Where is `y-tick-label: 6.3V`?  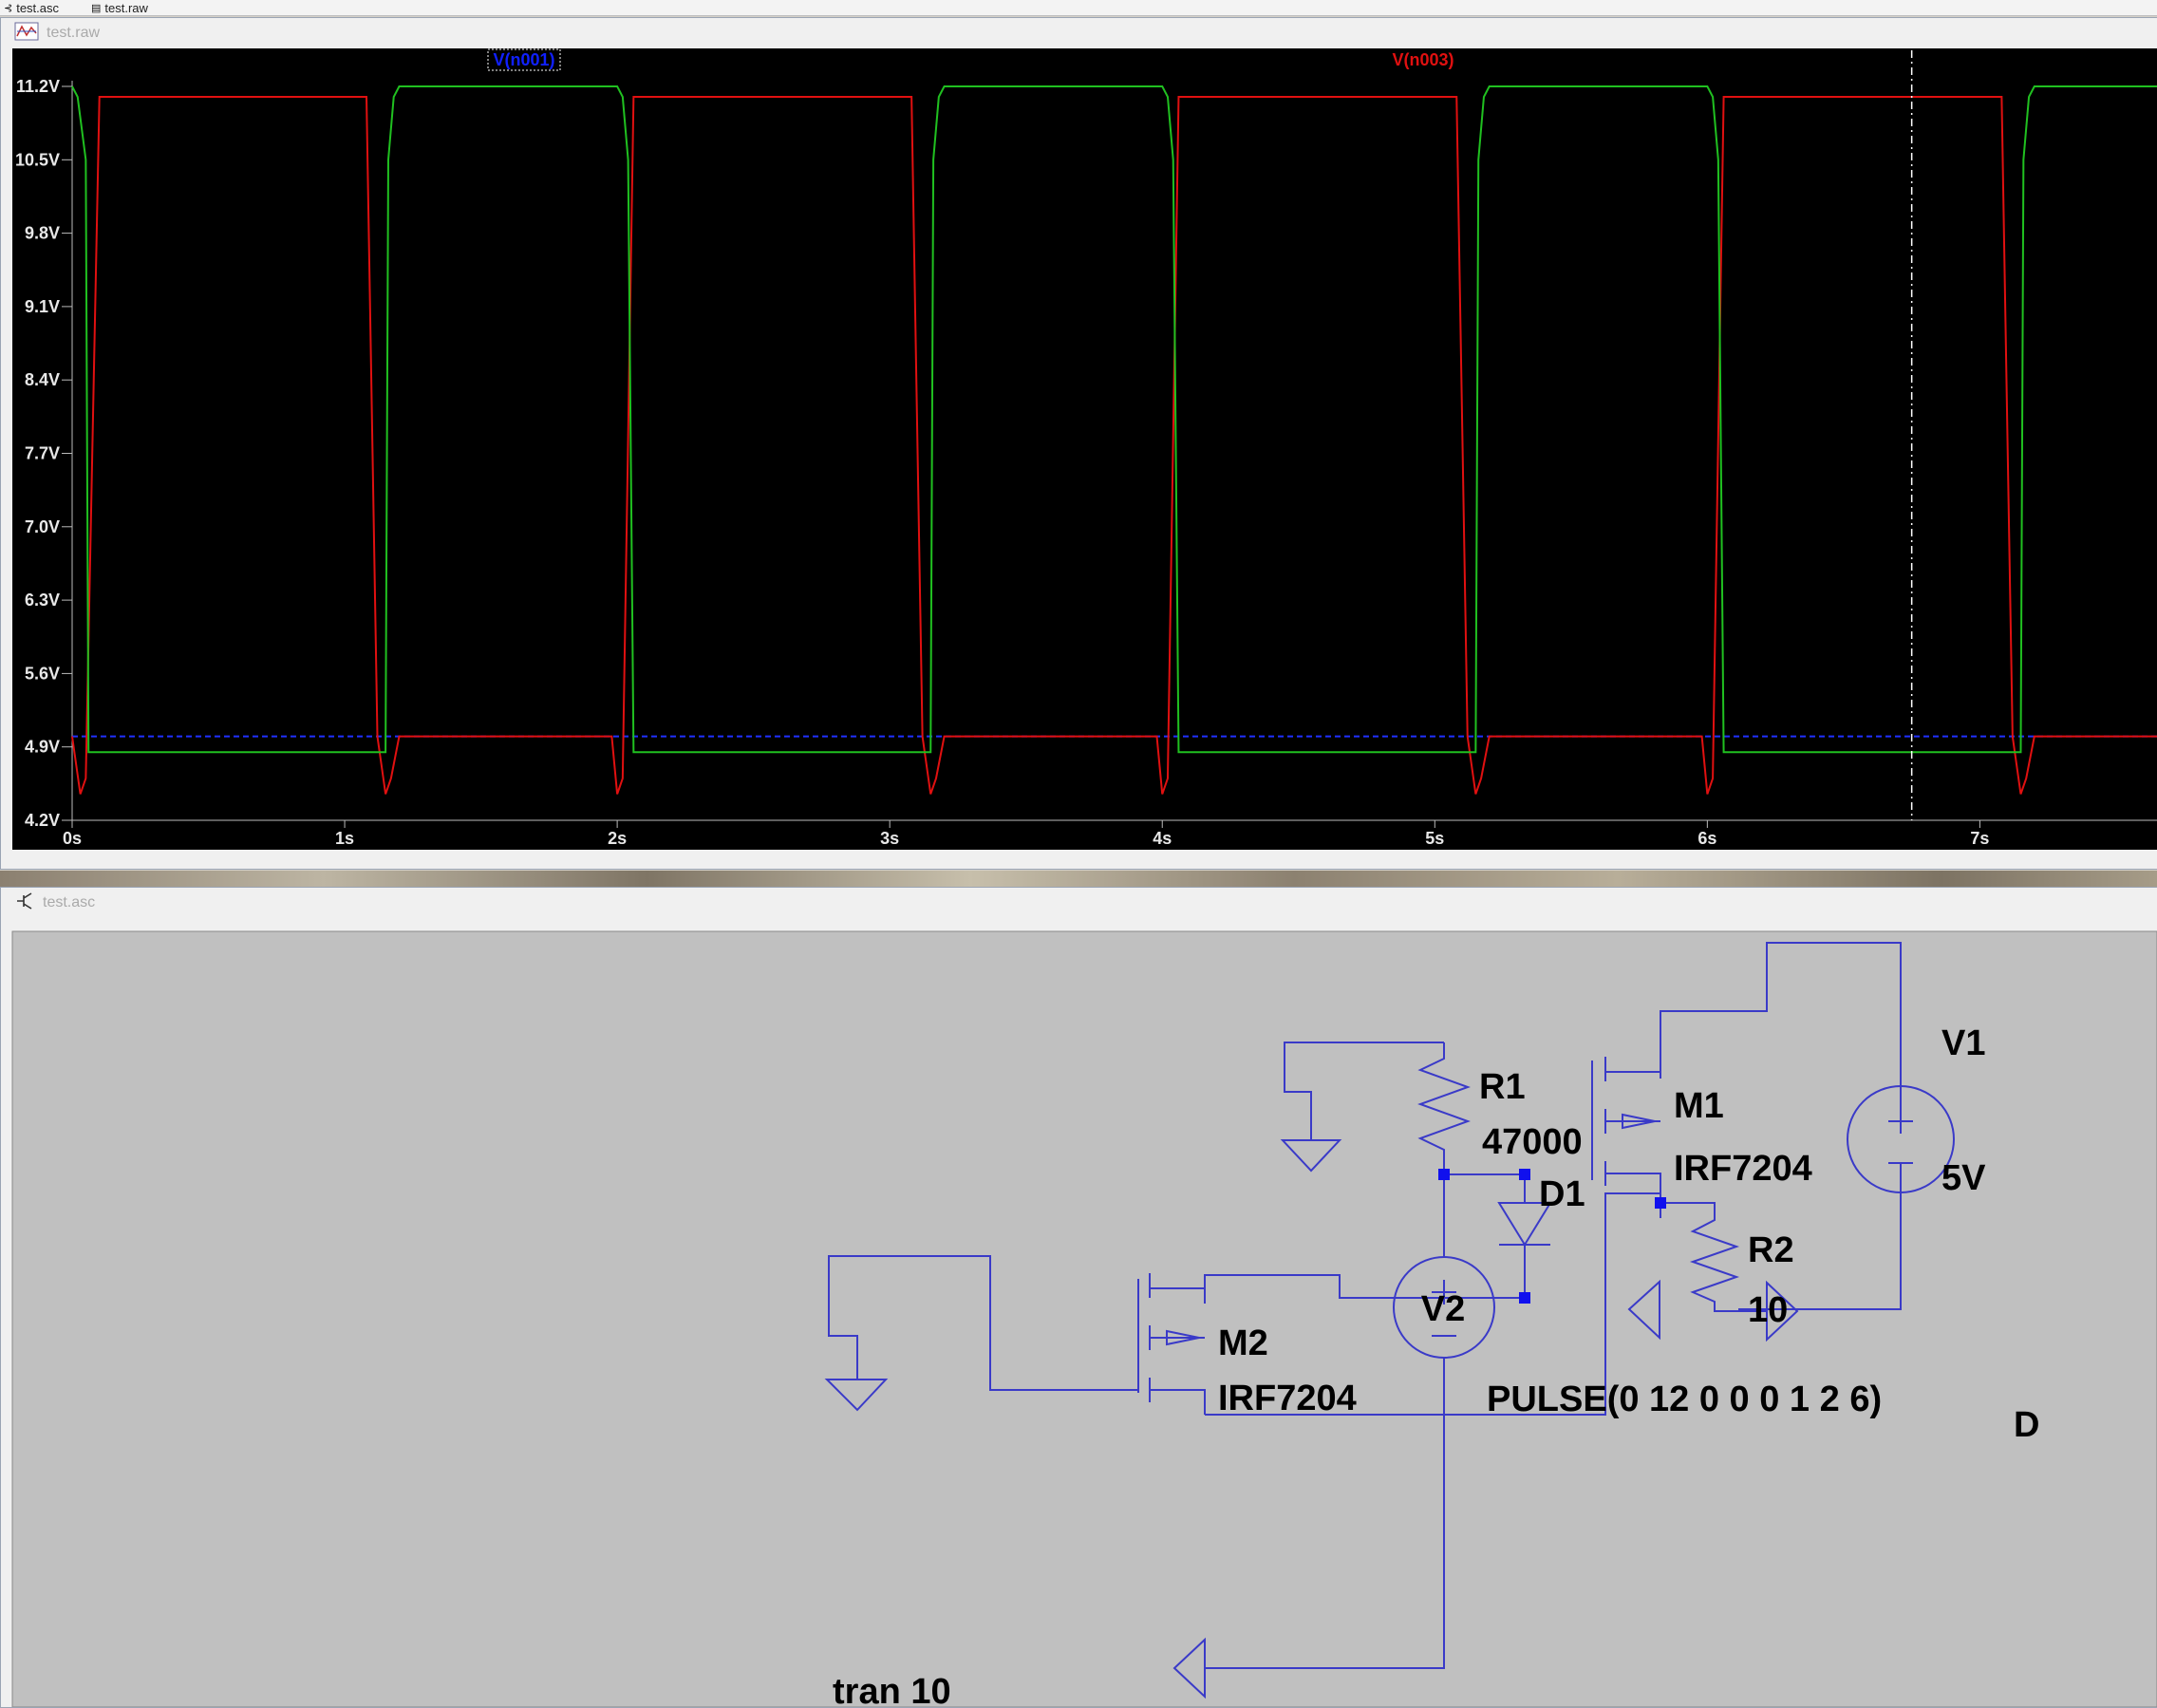 y-tick-label: 6.3V is located at coordinates (42, 600).